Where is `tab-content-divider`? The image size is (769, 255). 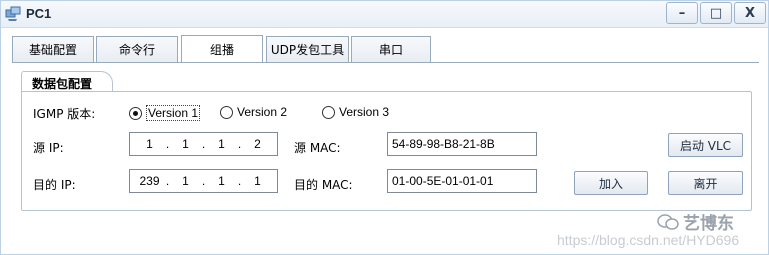
tab-content-divider is located at coordinates (385, 62).